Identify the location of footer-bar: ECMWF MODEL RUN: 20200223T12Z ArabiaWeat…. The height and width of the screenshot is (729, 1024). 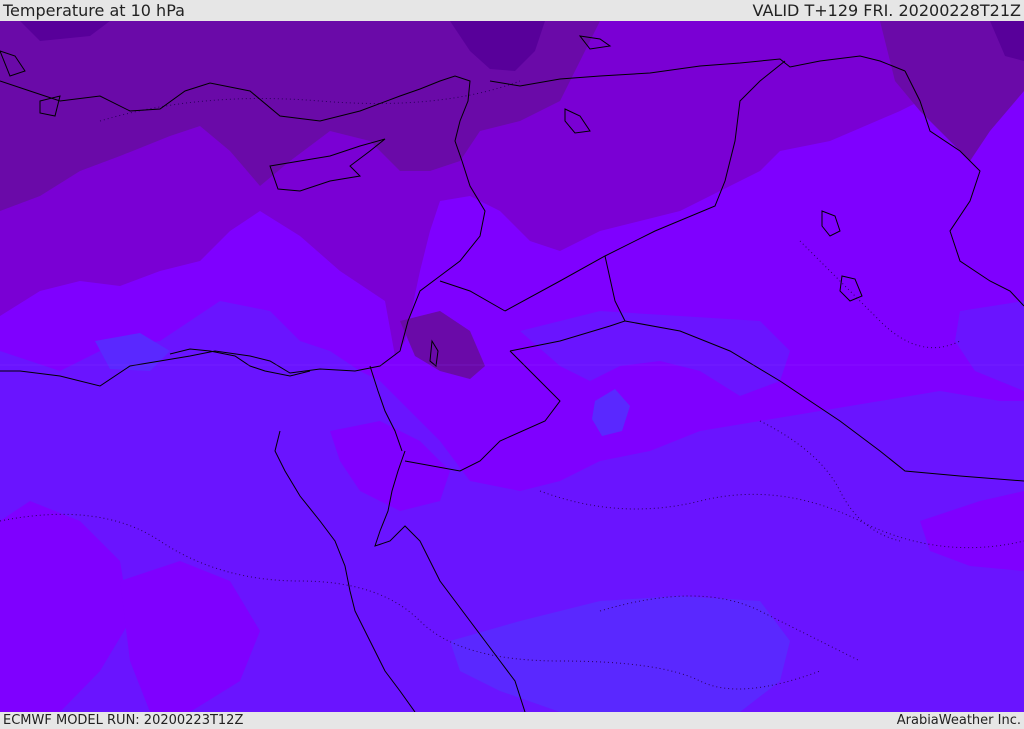
(512, 720).